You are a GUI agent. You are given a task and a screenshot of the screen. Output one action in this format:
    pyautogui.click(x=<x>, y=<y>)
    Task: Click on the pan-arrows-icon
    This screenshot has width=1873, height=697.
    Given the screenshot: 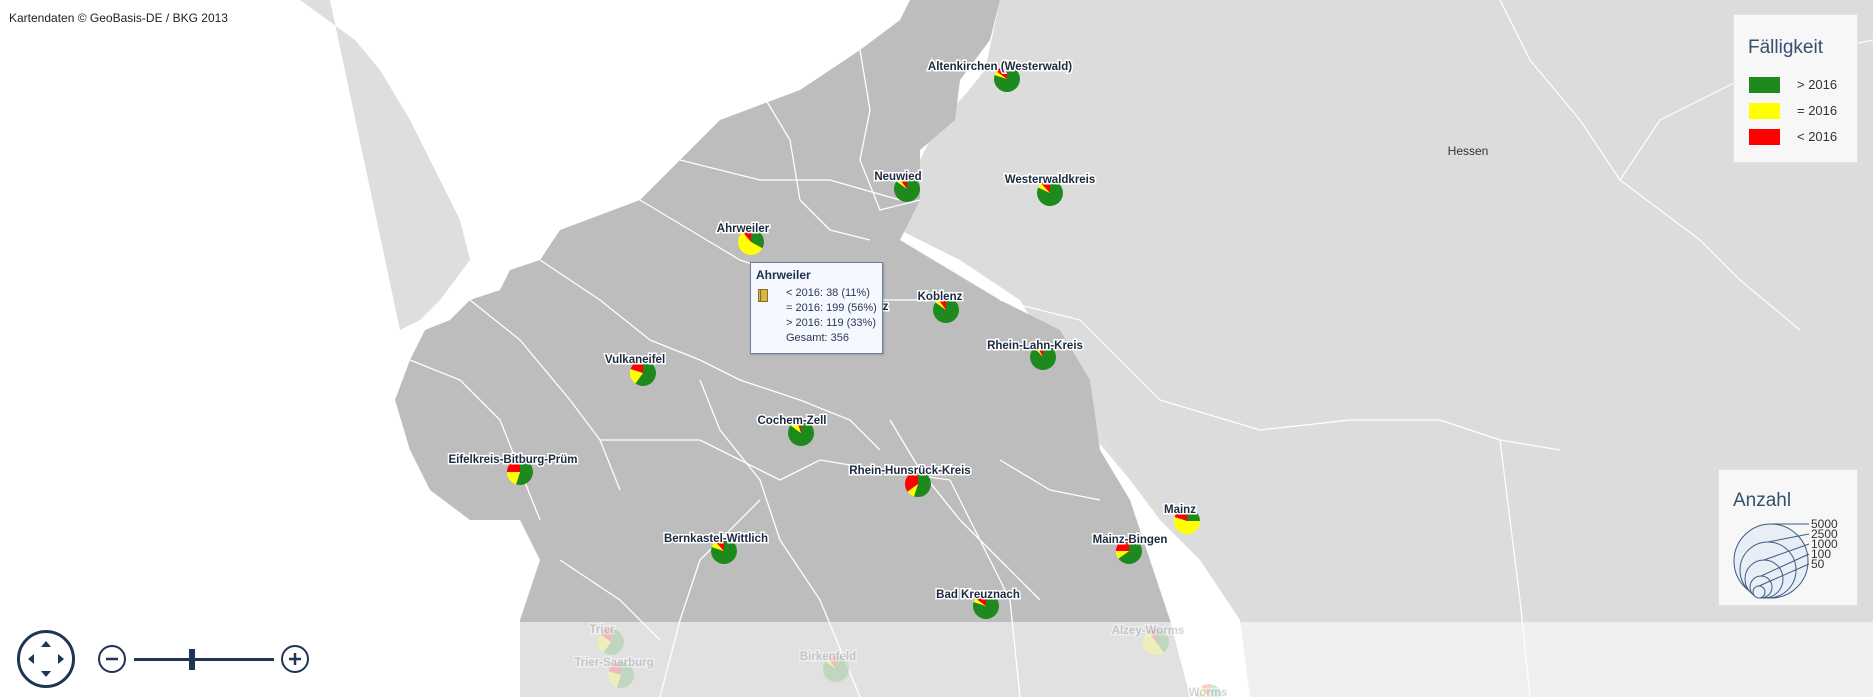 What is the action you would take?
    pyautogui.click(x=46, y=659)
    